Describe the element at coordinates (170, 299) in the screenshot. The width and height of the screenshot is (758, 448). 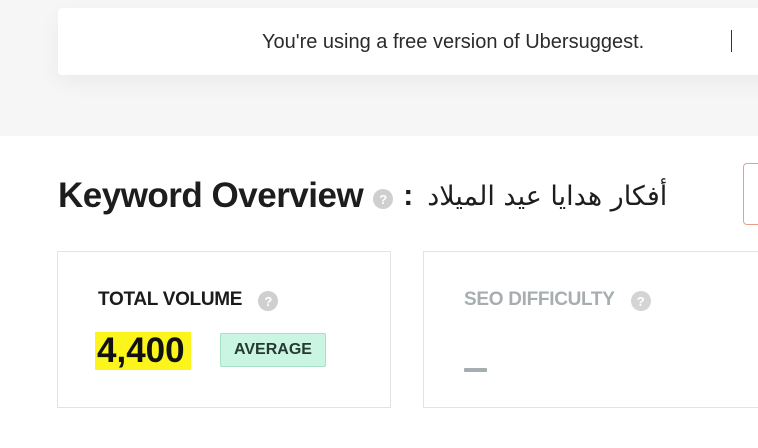
I see `total-volume-label: TOTAL VOLUME` at that location.